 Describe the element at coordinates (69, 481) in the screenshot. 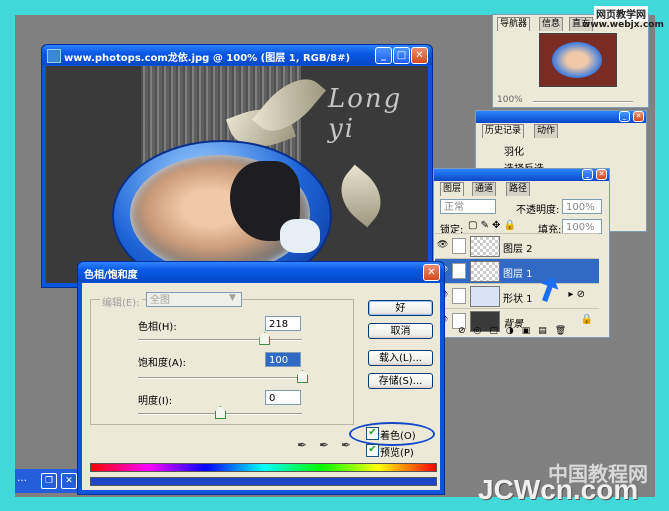

I see `close-icon: ✕` at that location.